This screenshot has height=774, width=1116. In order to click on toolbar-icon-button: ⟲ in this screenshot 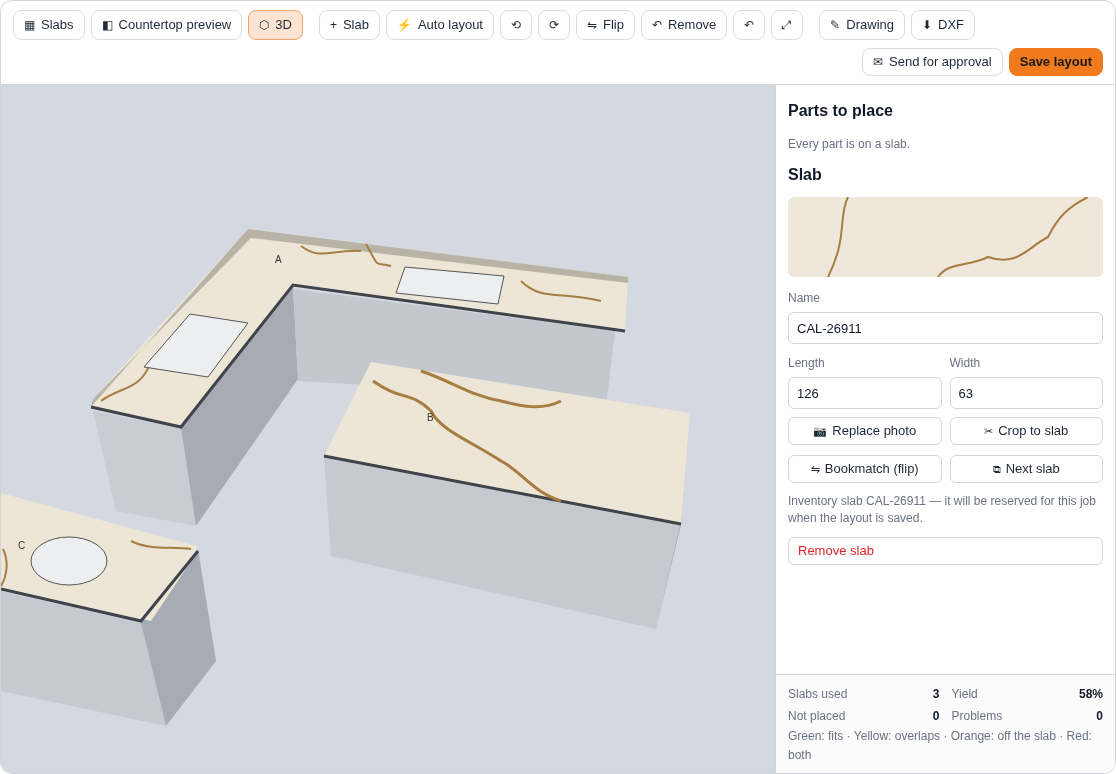, I will do `click(516, 25)`.